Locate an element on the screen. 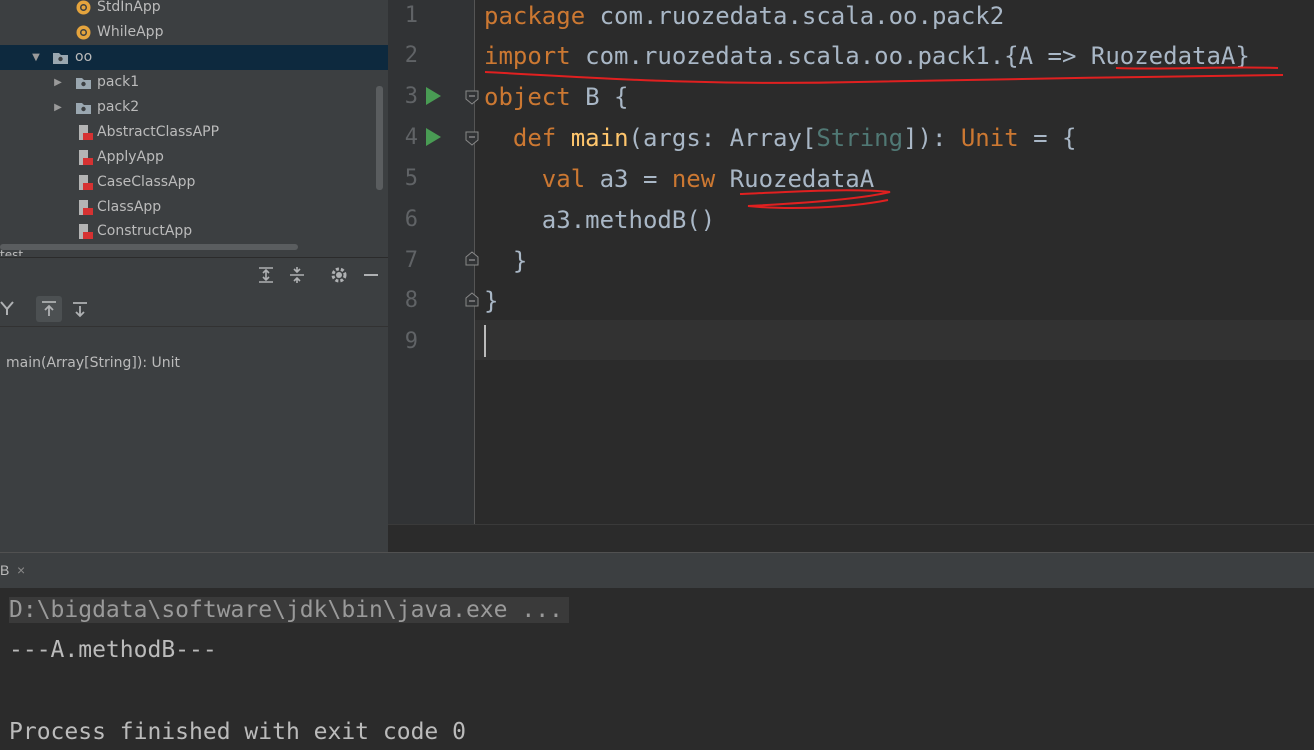 The width and height of the screenshot is (1314, 750). code-text: com.ruozedata.scala.oo.pack2 is located at coordinates (795, 16).